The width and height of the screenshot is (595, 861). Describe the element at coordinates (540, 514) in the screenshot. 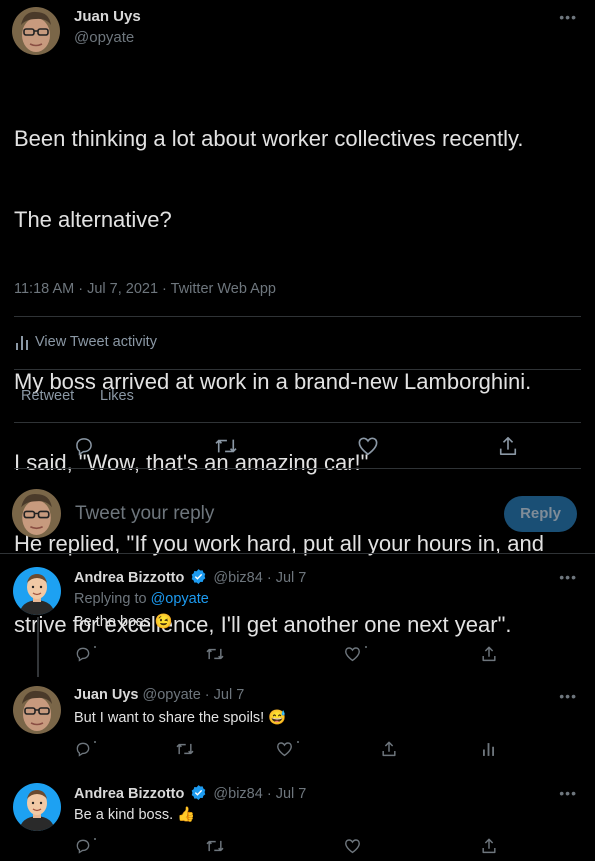

I see `reply-button: Reply` at that location.